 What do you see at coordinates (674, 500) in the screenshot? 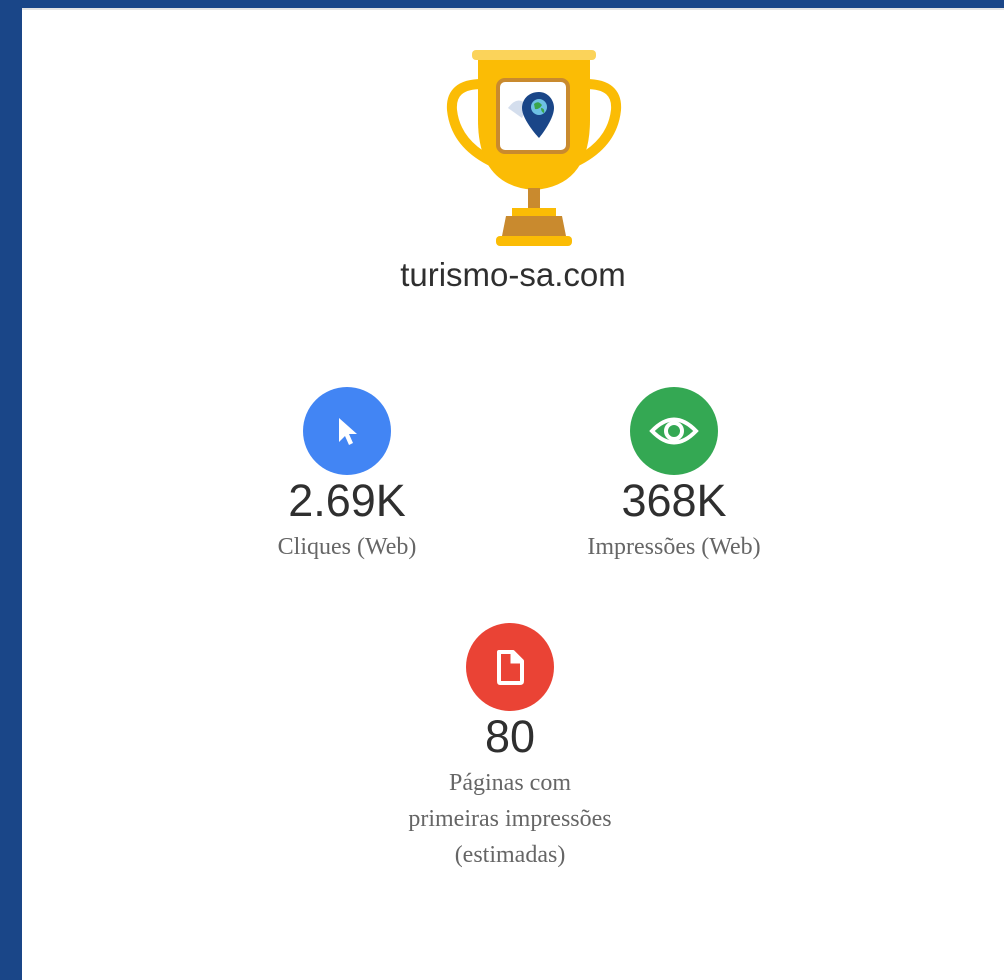
I see `impressions-value: 368K` at bounding box center [674, 500].